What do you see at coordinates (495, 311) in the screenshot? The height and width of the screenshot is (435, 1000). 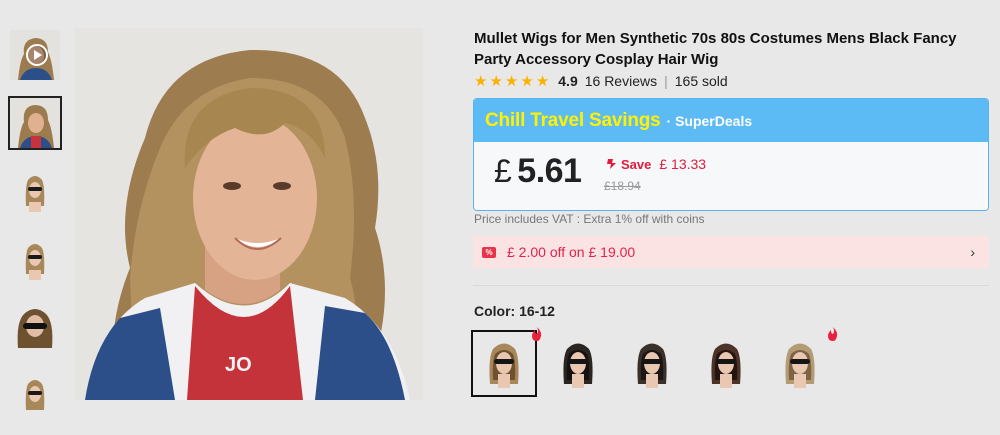 I see `color-label-text: Color:` at bounding box center [495, 311].